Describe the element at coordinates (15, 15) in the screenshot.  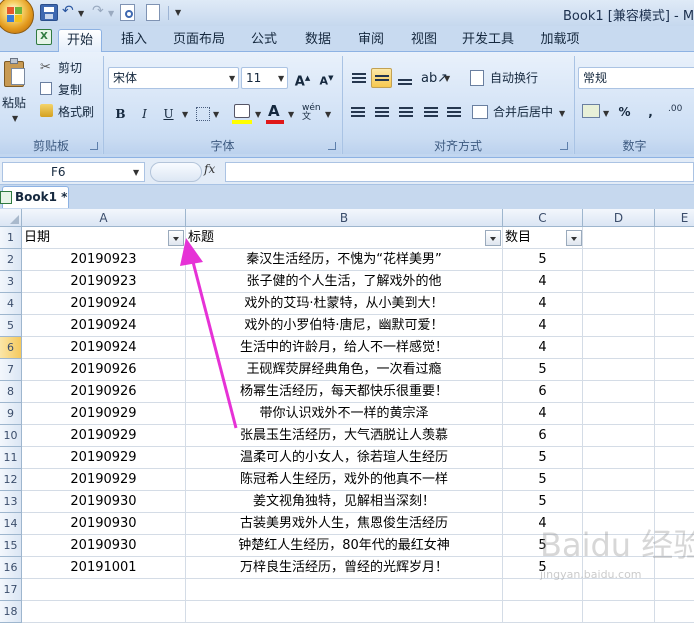
I see `office-logo-icon` at that location.